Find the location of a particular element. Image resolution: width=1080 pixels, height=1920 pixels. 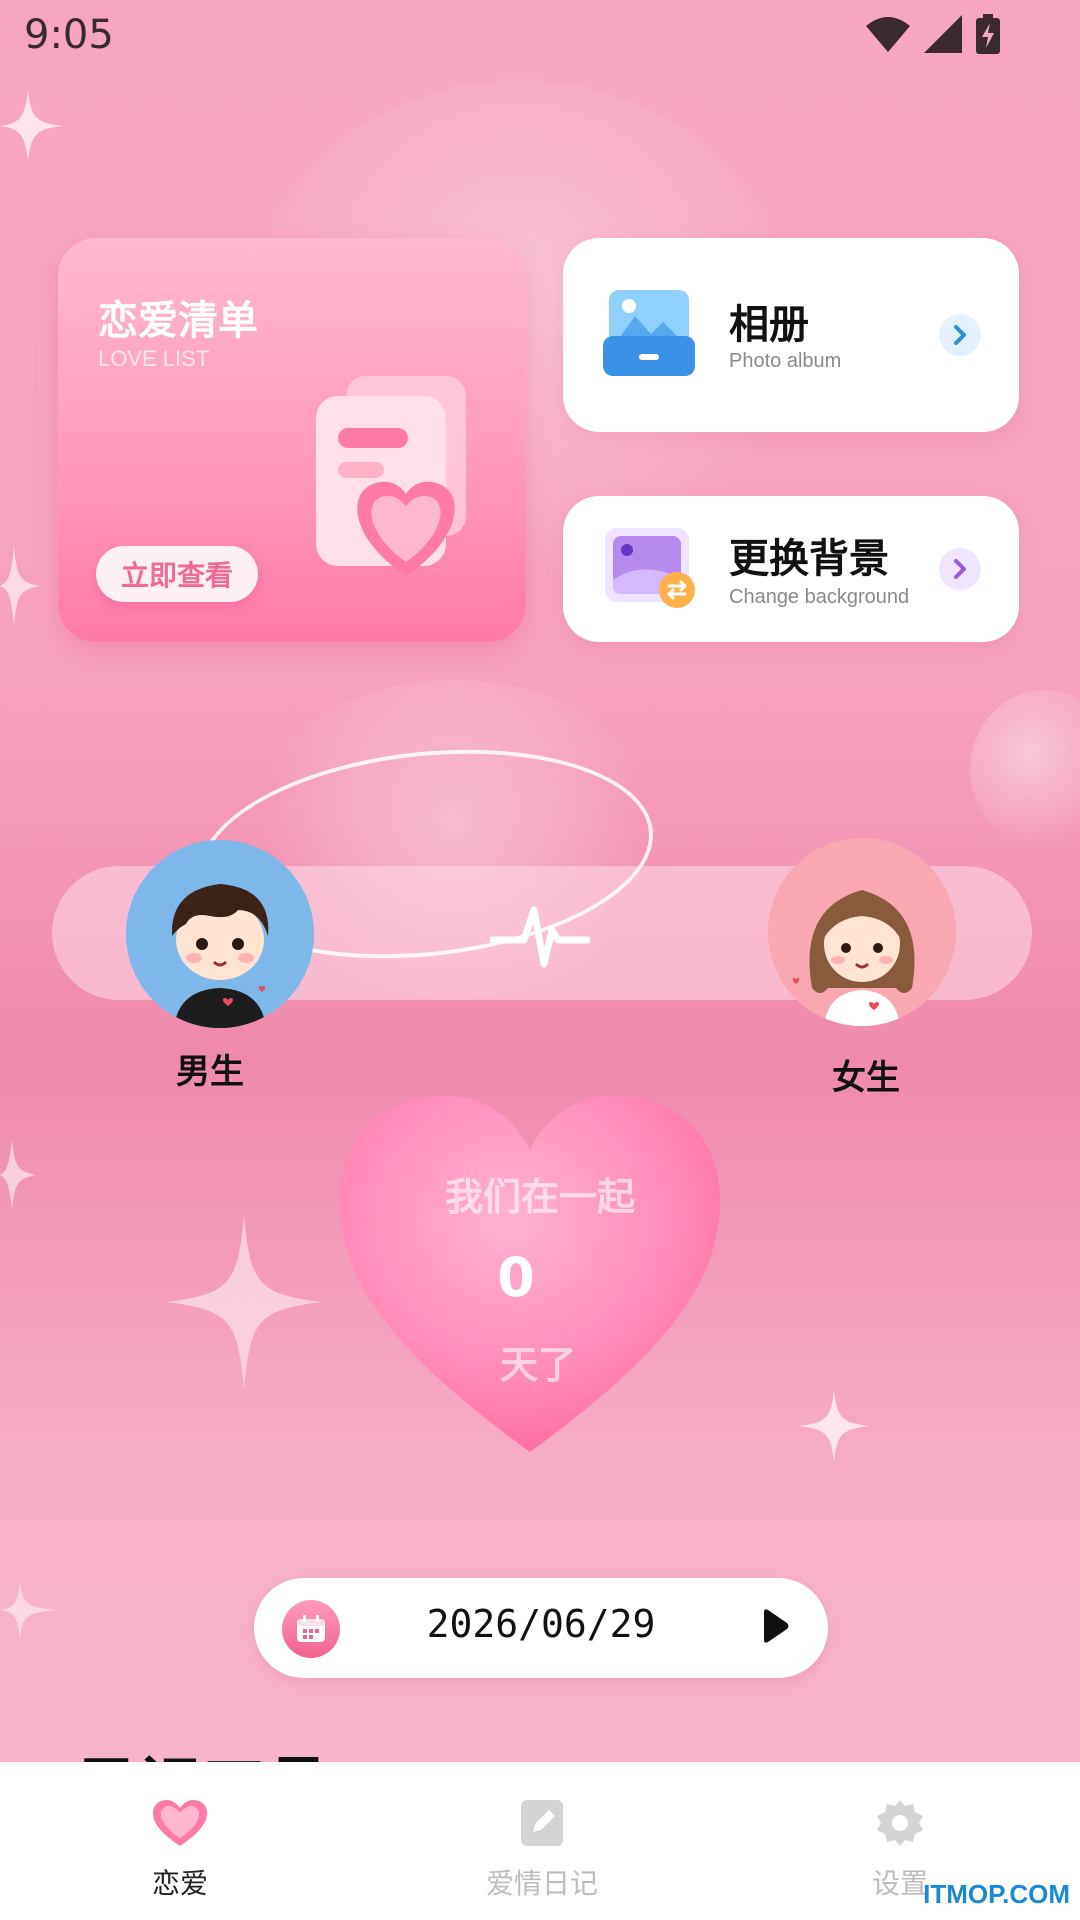

love-list-title: 恋爱清单 is located at coordinates (178, 321).